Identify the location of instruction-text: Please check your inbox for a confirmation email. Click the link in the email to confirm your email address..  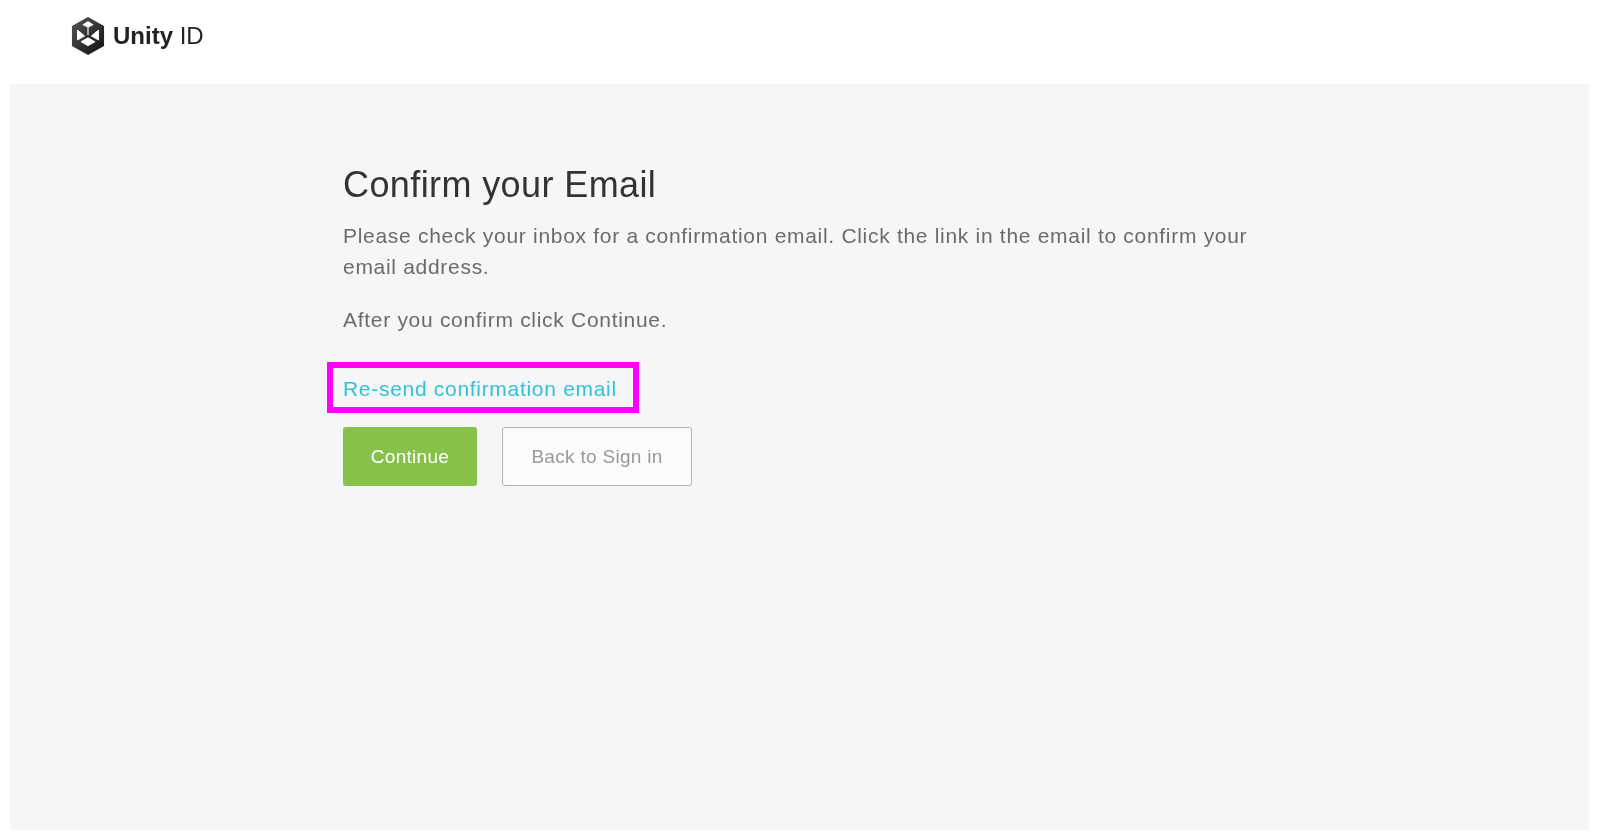
(796, 251).